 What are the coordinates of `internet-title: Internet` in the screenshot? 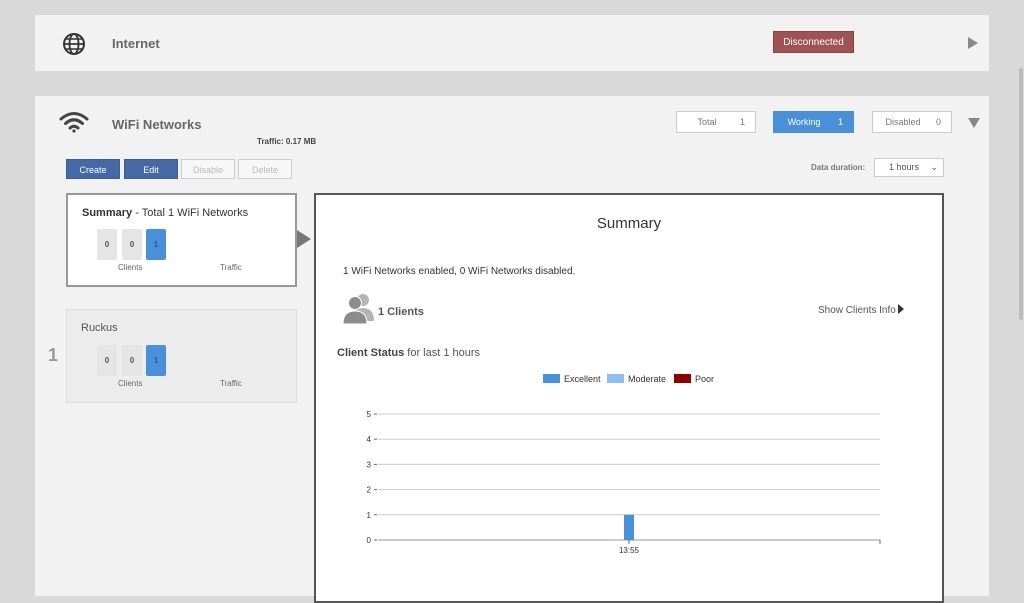 It's located at (136, 43).